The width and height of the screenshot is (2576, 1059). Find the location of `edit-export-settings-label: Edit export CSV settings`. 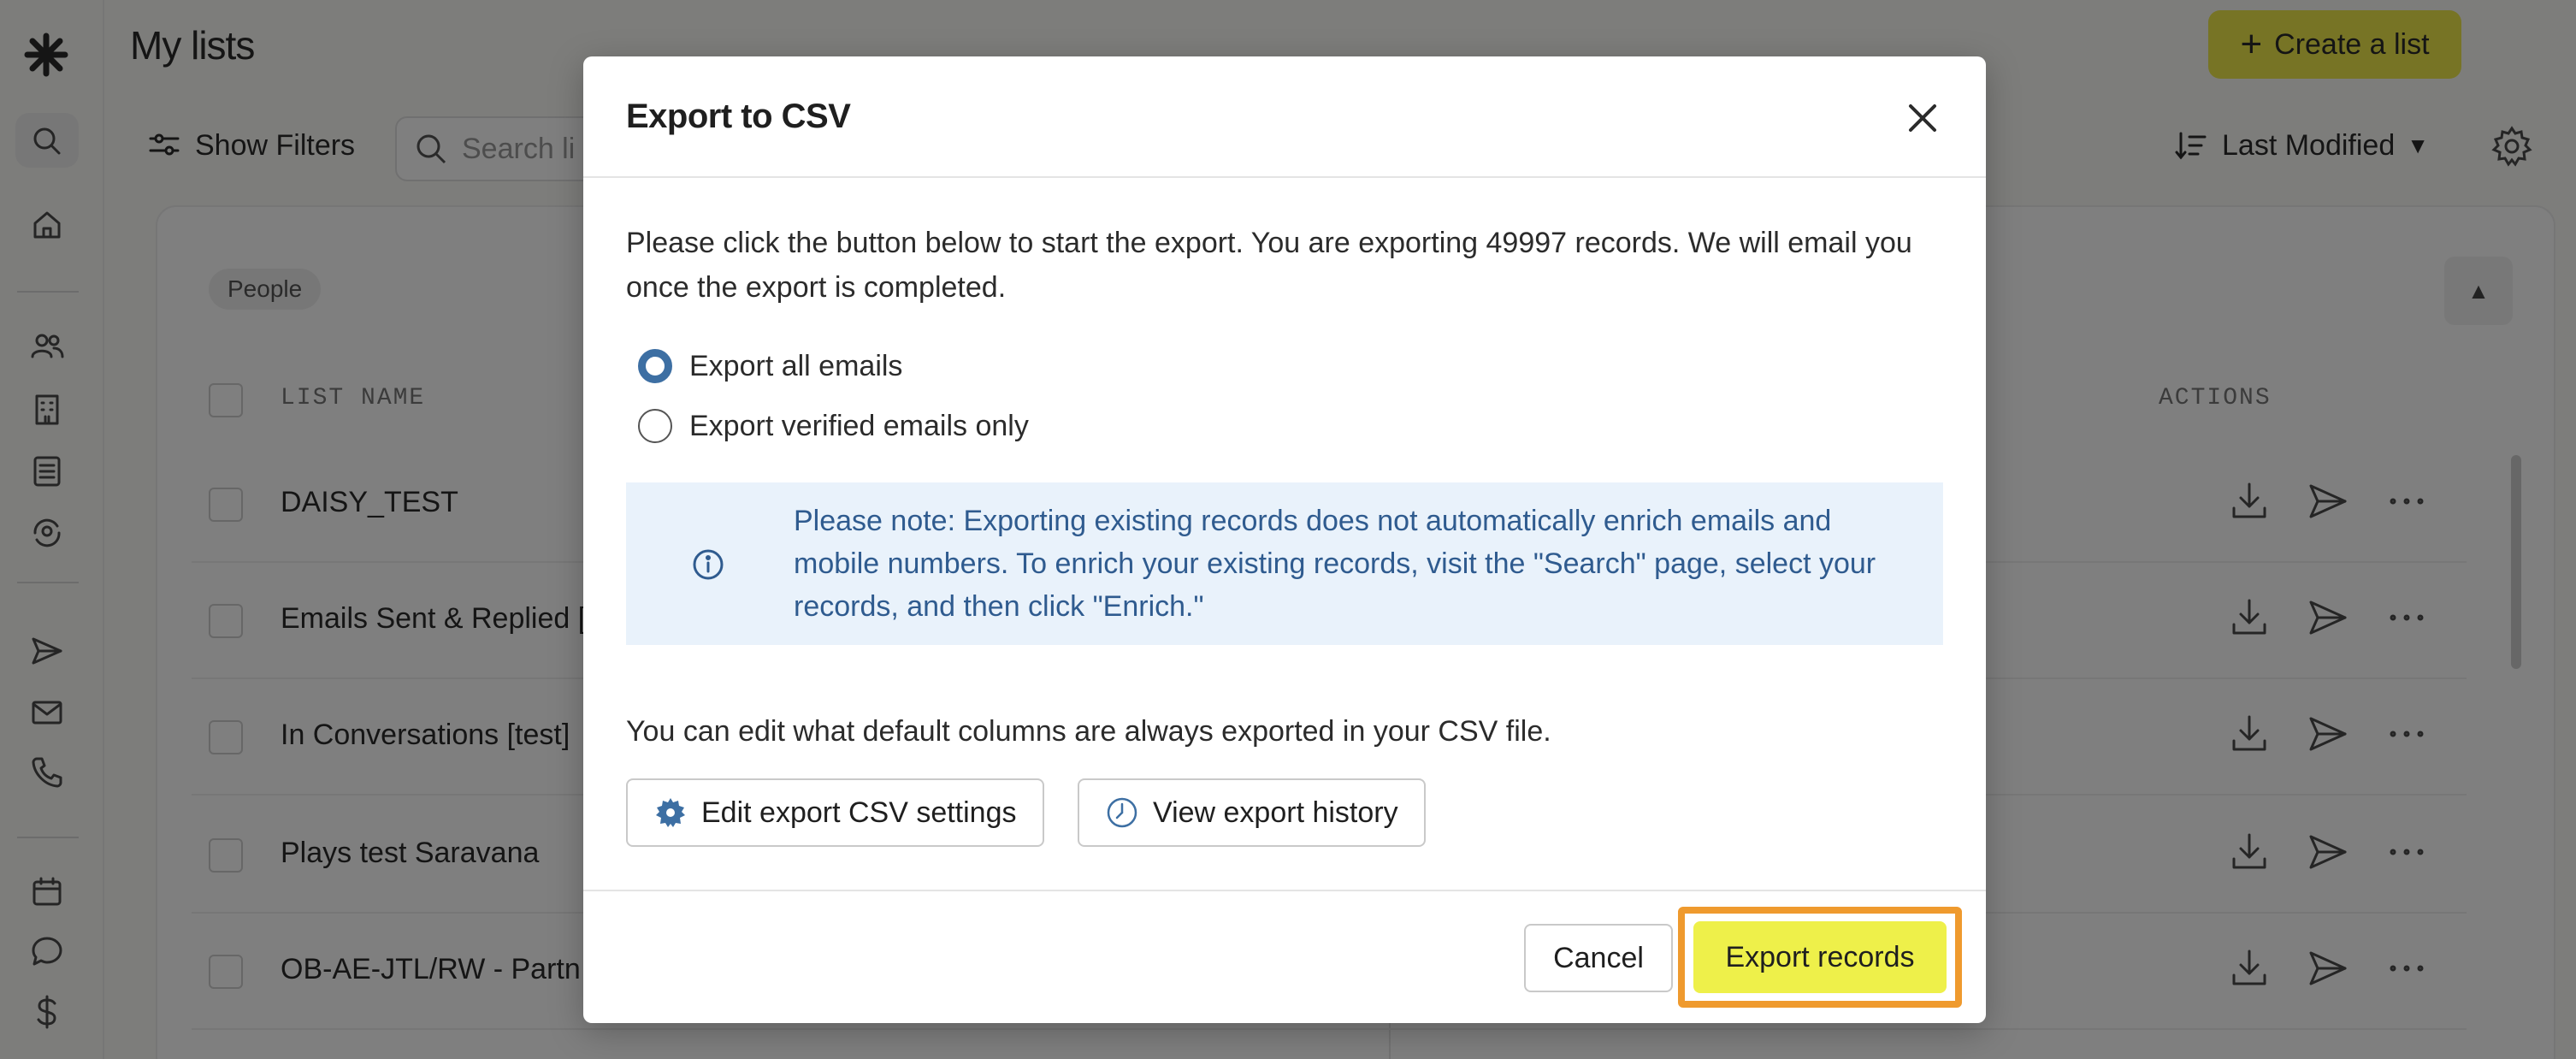

edit-export-settings-label: Edit export CSV settings is located at coordinates (859, 812).